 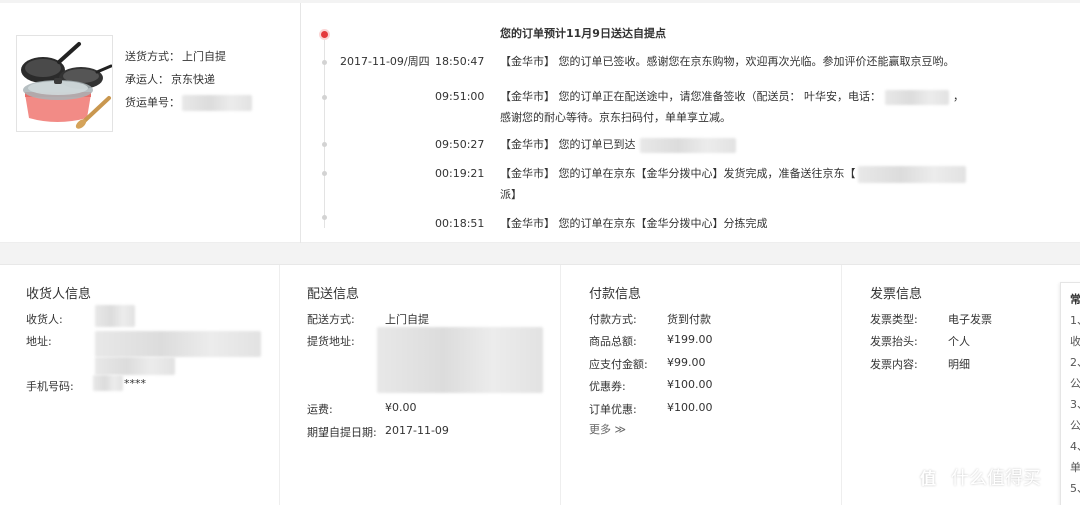 What do you see at coordinates (342, 432) in the screenshot?
I see `pickup-date-label: 期望自提日期:` at bounding box center [342, 432].